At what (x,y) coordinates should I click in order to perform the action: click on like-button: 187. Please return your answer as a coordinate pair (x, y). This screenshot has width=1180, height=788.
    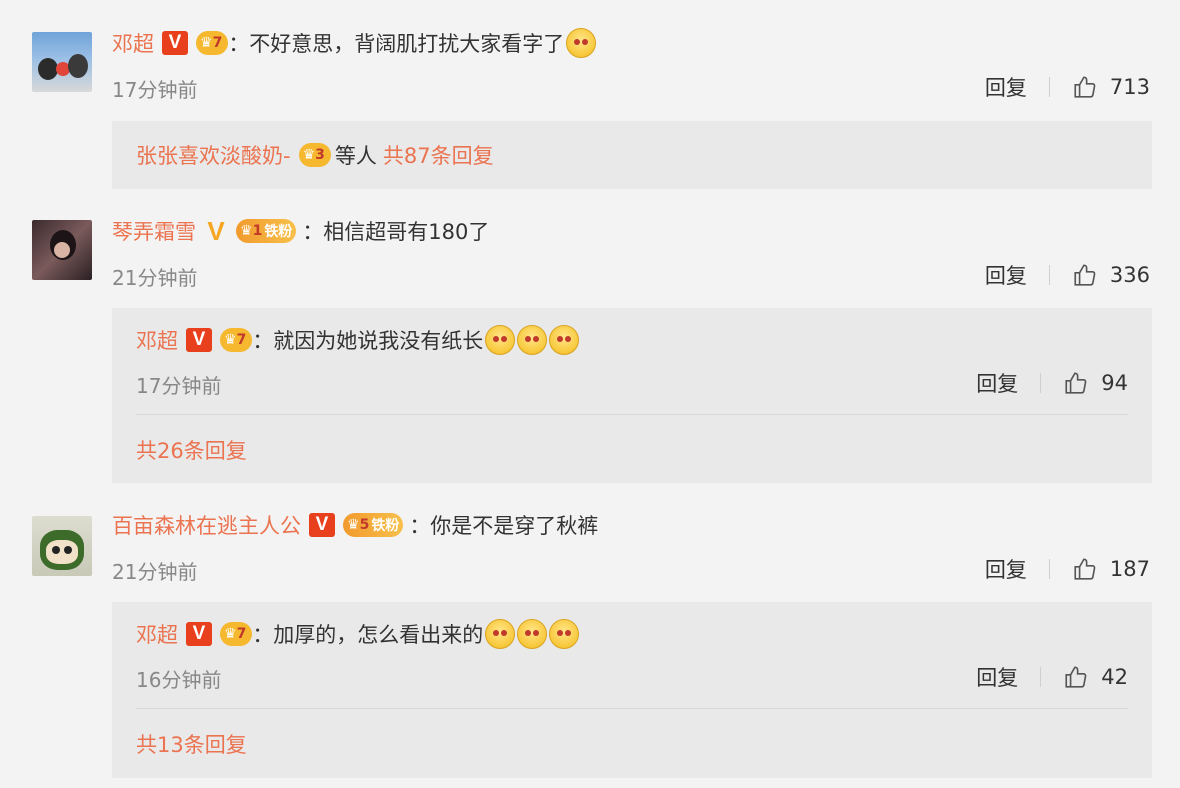
    Looking at the image, I should click on (1111, 569).